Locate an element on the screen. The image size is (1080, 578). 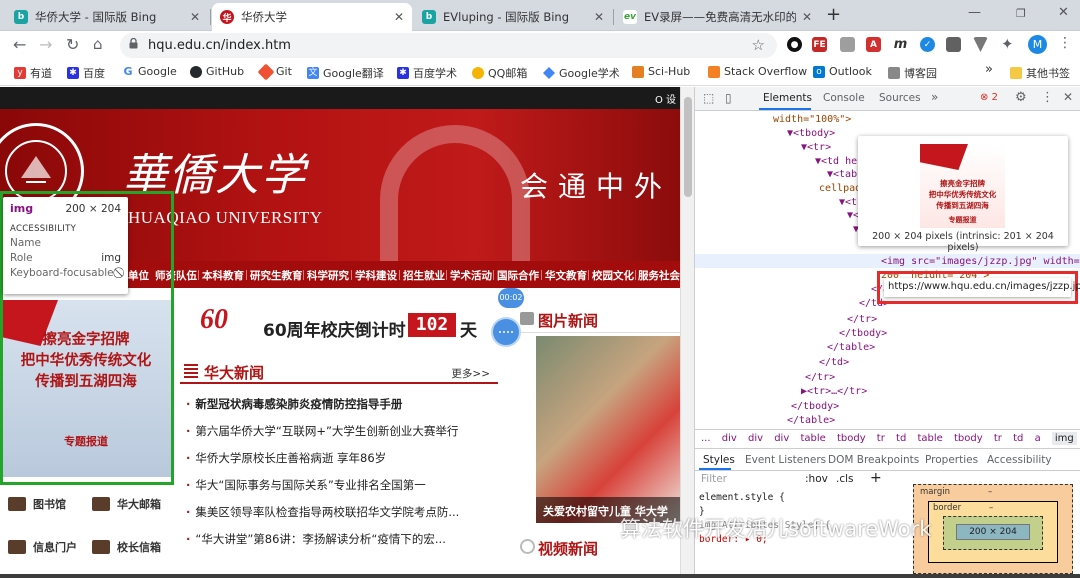
breadcrumb-item: a is located at coordinates (1038, 438).